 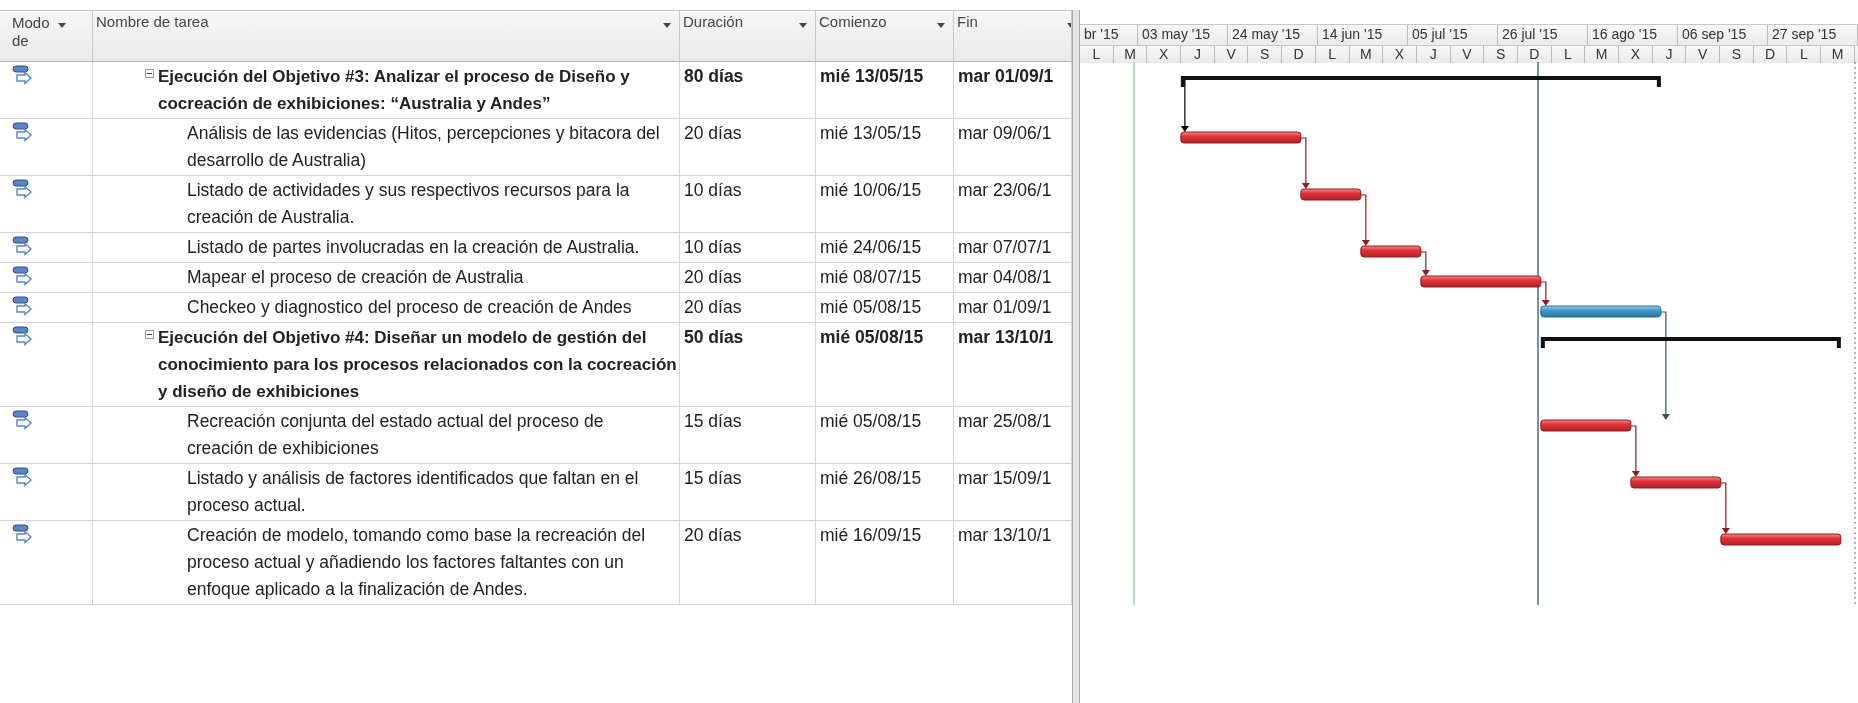 What do you see at coordinates (424, 147) in the screenshot?
I see `task-name: Análisis de las evidencias (Hitos, percepciones y bitacora del desarrollo de Australia)` at bounding box center [424, 147].